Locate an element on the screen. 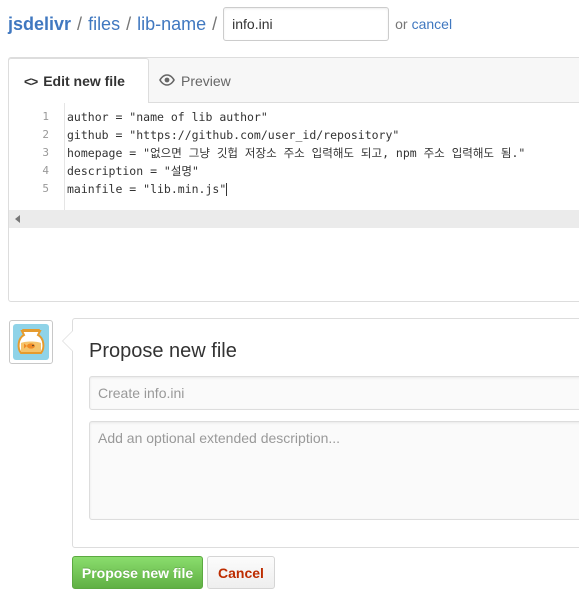 The width and height of the screenshot is (579, 607). code-line: mainfile = "lib.min.js" is located at coordinates (147, 189).